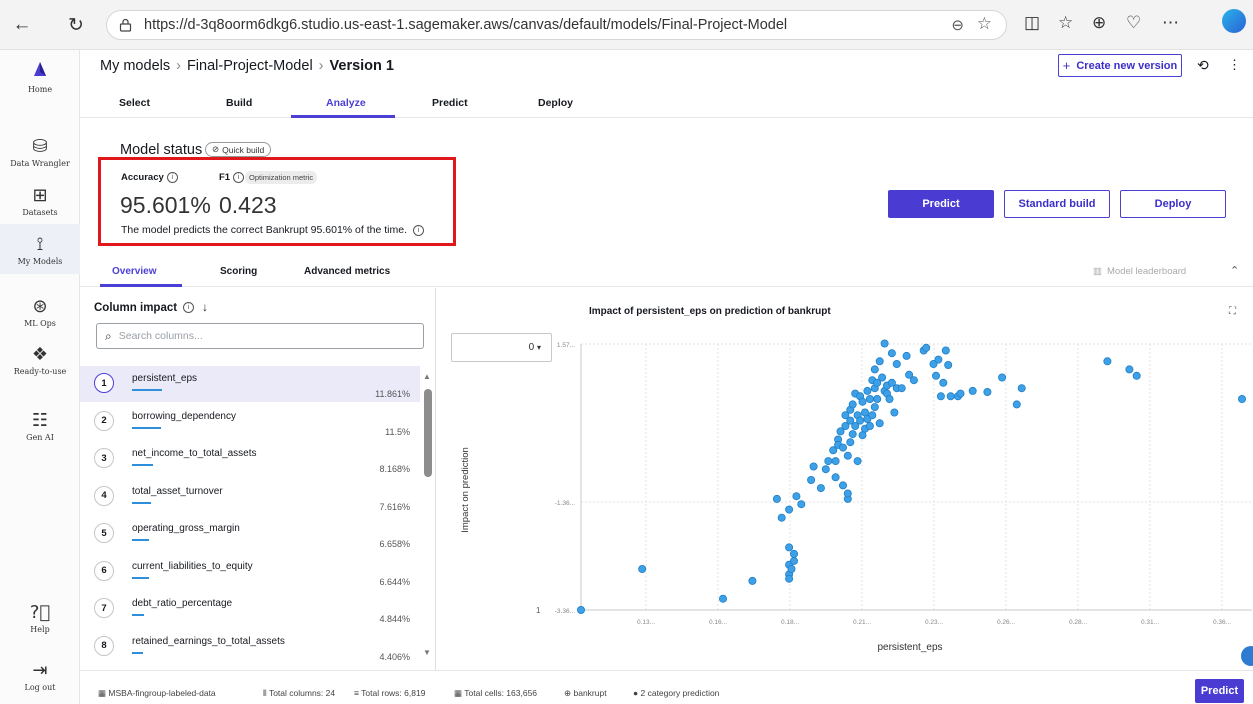 The height and width of the screenshot is (704, 1253). I want to click on nav-label: My Models, so click(40, 261).